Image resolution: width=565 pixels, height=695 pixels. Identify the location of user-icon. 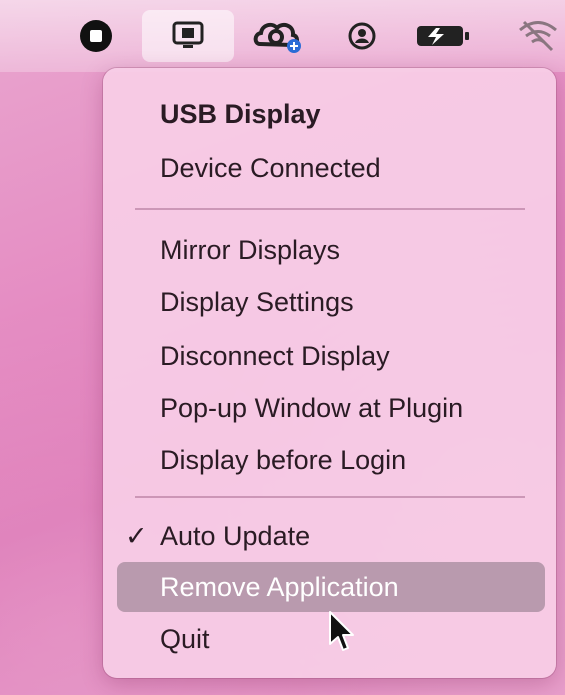
(362, 36).